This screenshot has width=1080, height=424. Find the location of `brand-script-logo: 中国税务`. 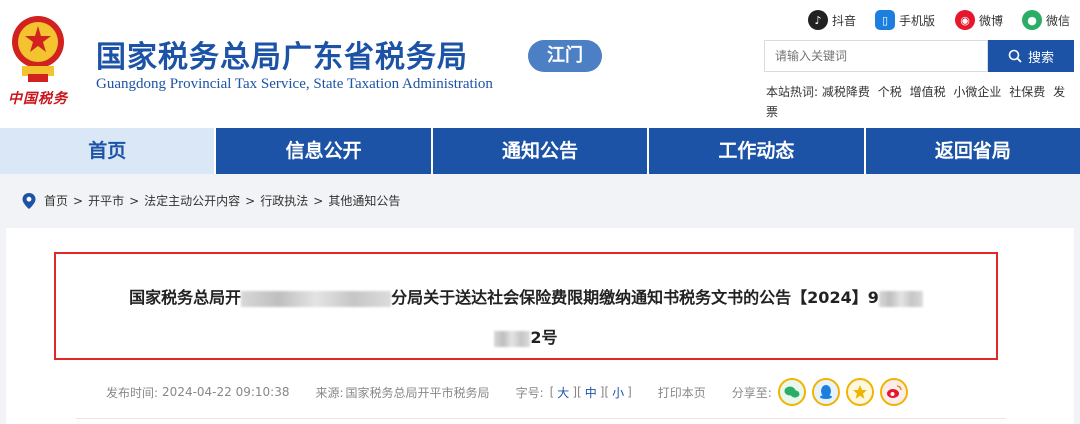

brand-script-logo: 中国税务 is located at coordinates (38, 99).